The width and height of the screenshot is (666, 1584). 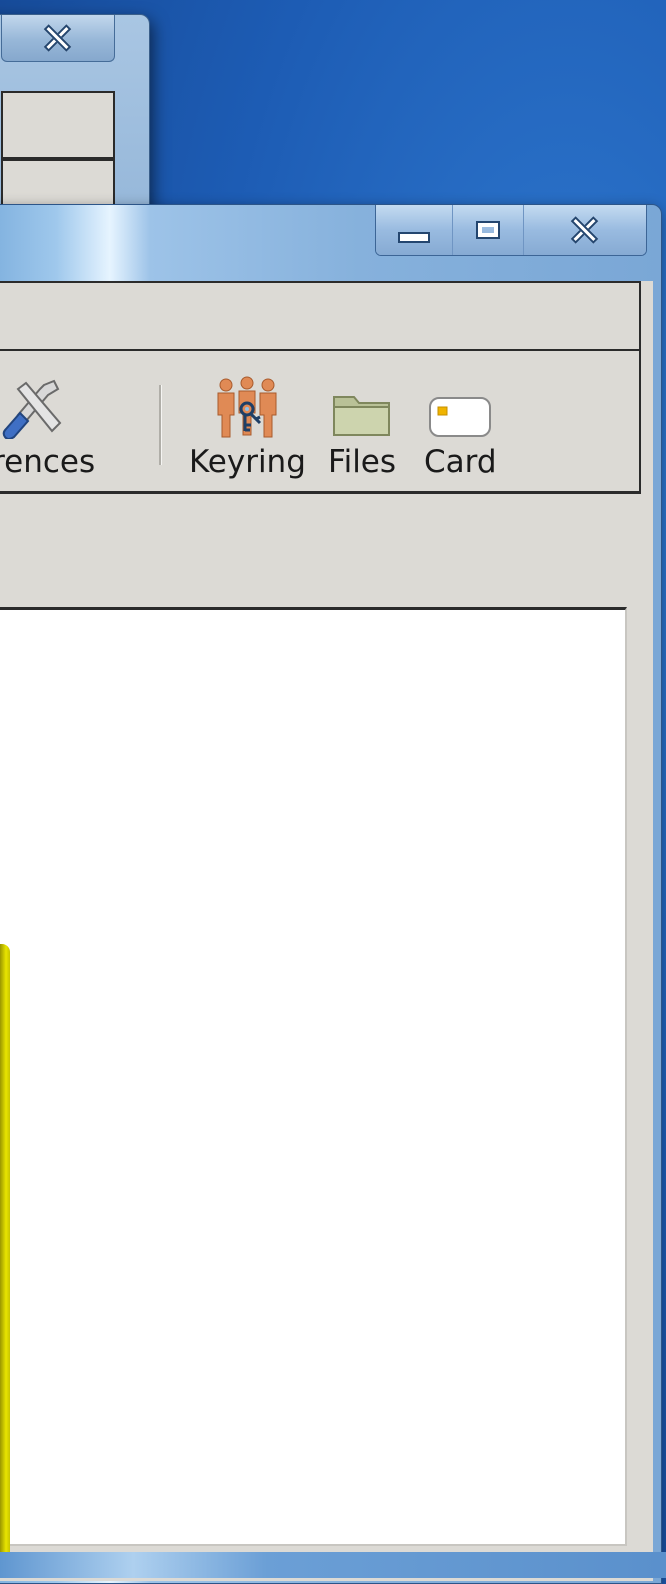 What do you see at coordinates (247, 407) in the screenshot?
I see `keyring-people-icon` at bounding box center [247, 407].